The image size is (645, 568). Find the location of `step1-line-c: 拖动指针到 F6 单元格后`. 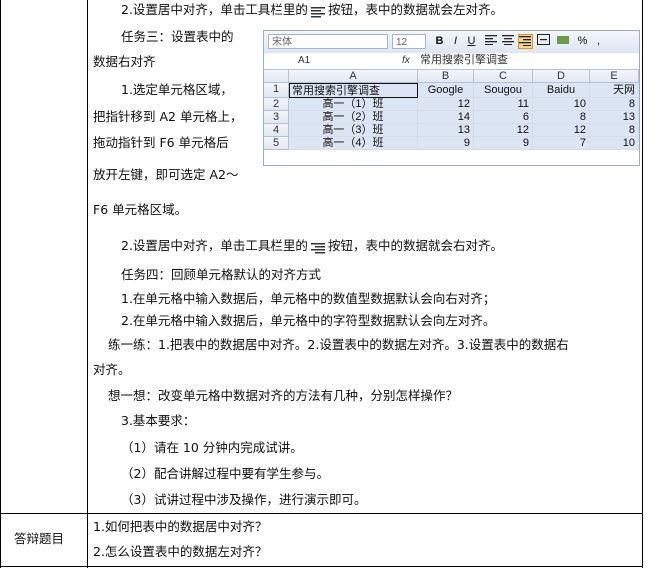

step1-line-c: 拖动指针到 F6 单元格后 is located at coordinates (161, 142).